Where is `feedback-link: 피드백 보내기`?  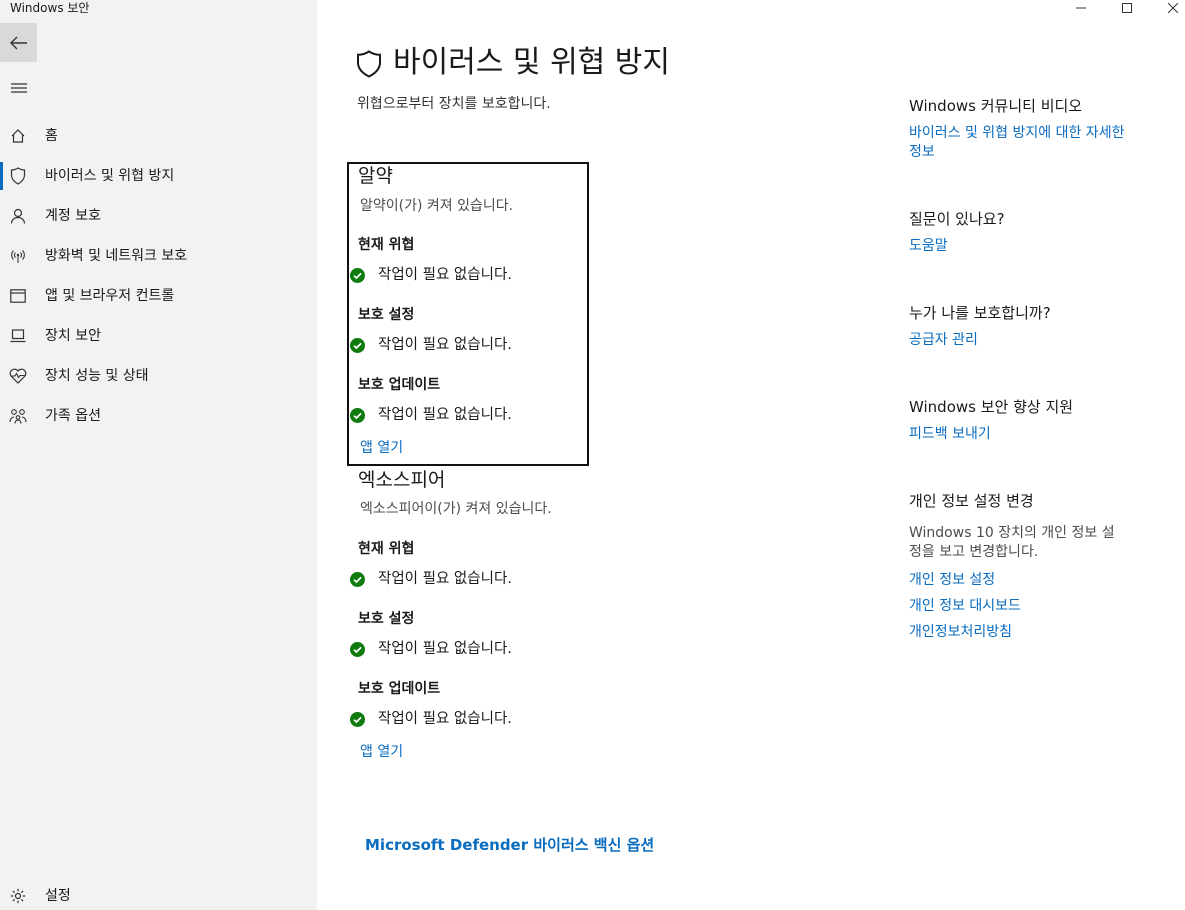
feedback-link: 피드백 보내기 is located at coordinates (950, 434).